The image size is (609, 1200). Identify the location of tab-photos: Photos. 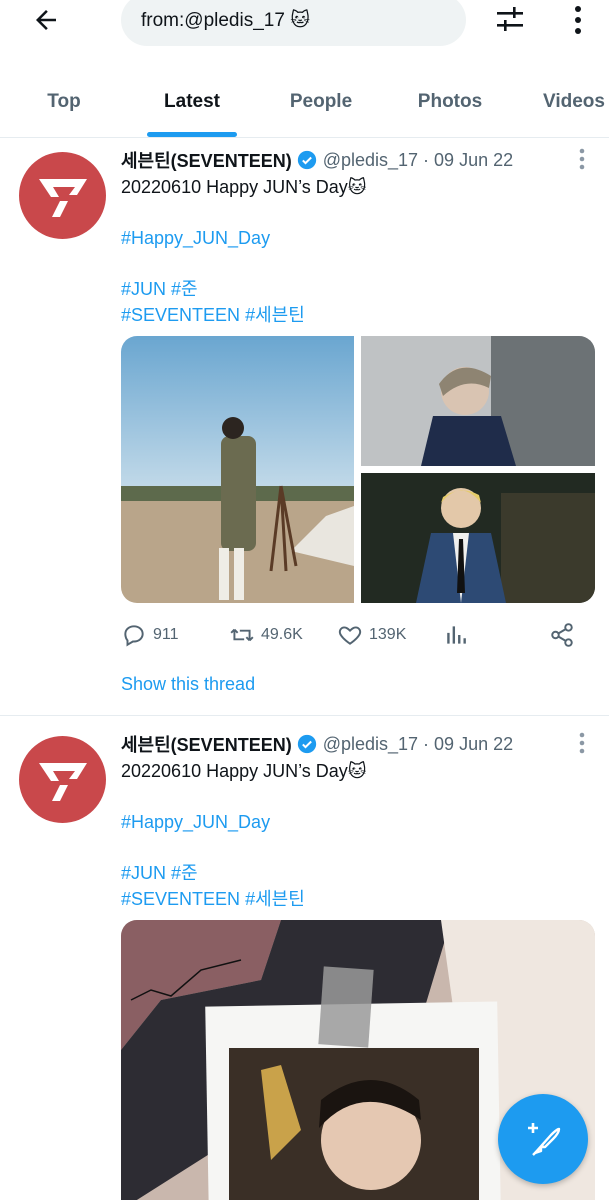
(450, 102).